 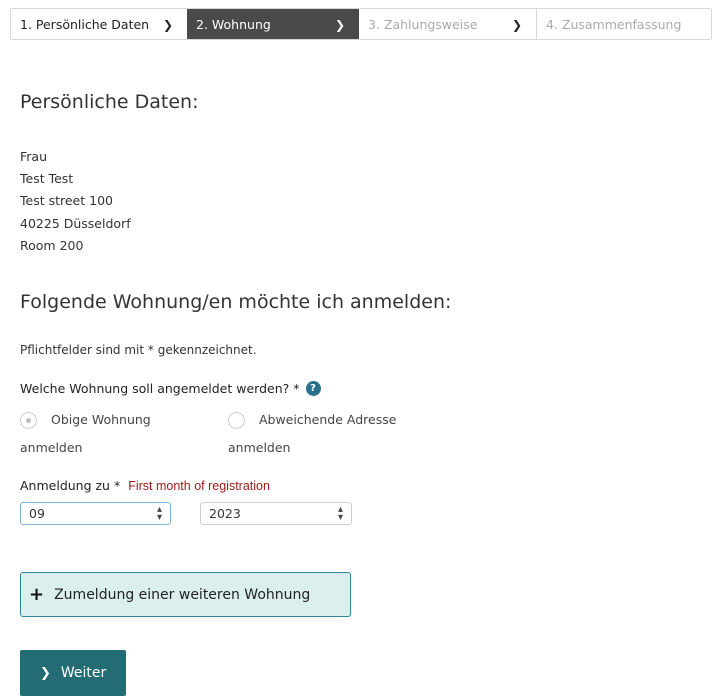 I want to click on step-label: 2. Wohnung, so click(x=233, y=24).